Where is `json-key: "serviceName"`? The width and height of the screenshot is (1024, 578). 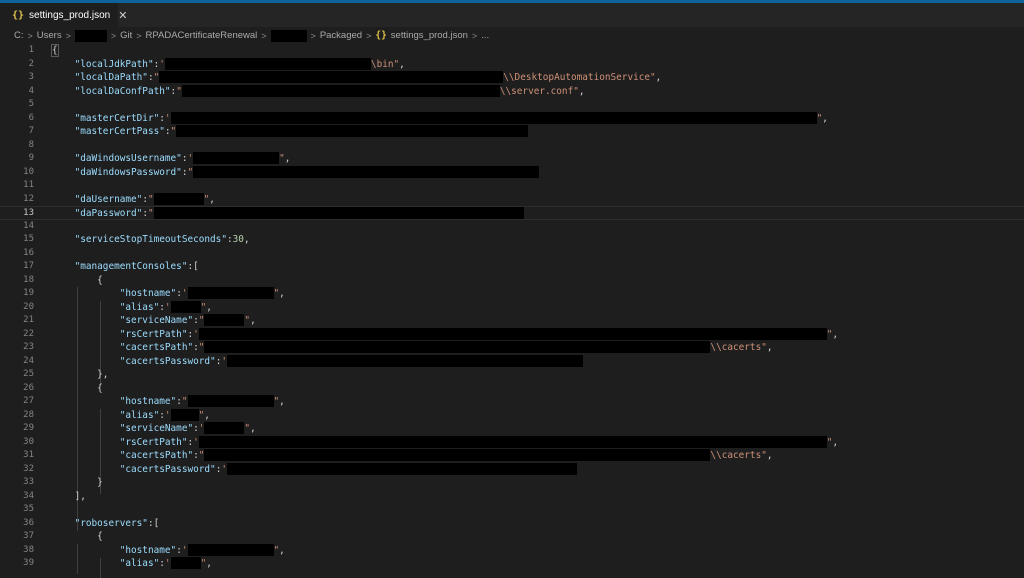 json-key: "serviceName" is located at coordinates (156, 320).